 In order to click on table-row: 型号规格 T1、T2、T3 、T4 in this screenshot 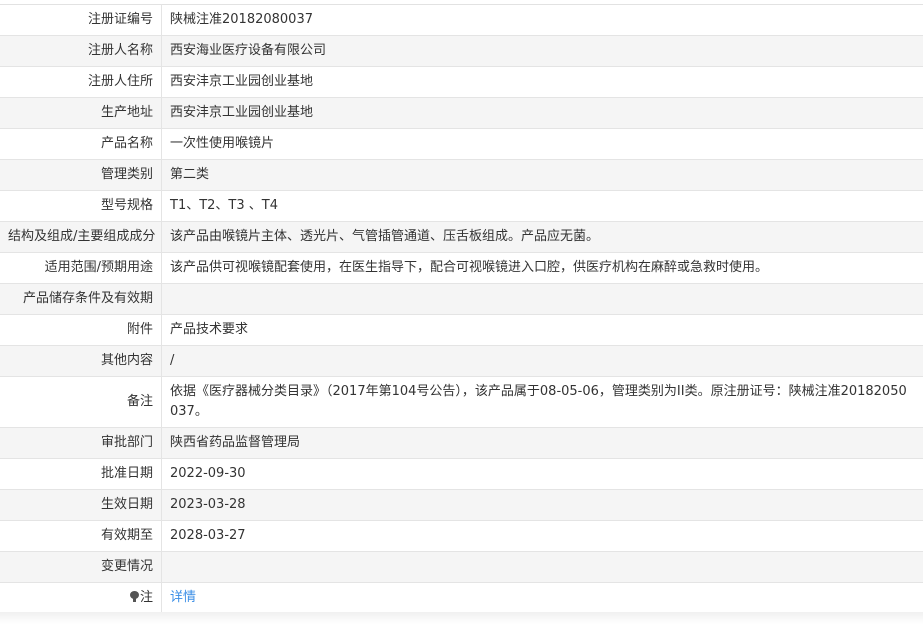, I will do `click(461, 206)`.